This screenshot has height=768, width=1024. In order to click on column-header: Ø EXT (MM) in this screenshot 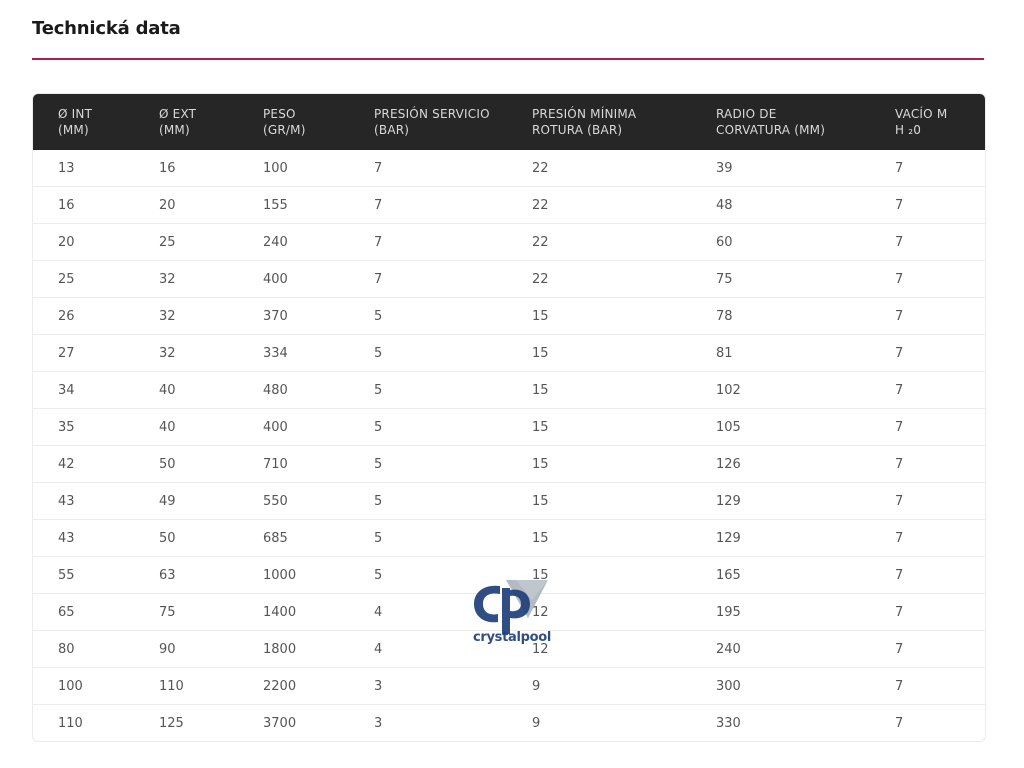, I will do `click(186, 122)`.